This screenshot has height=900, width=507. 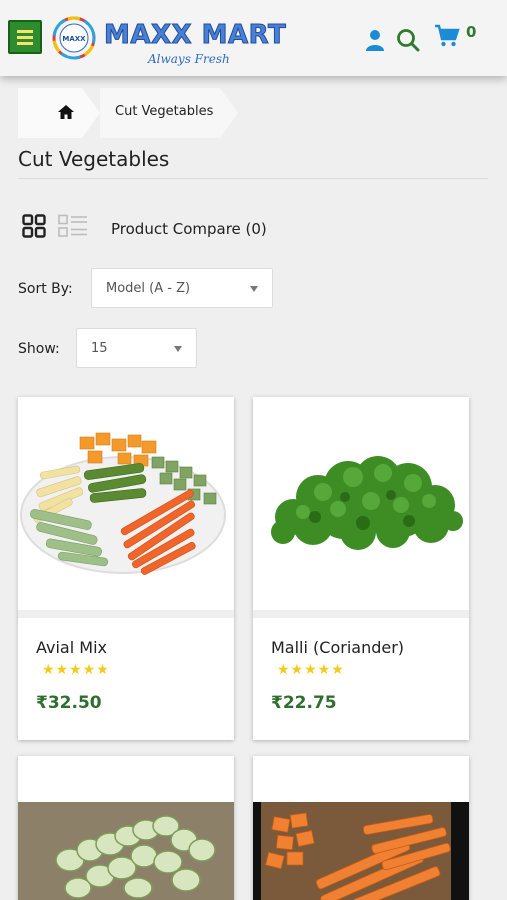 What do you see at coordinates (69, 703) in the screenshot?
I see `product-price: ₹32.50` at bounding box center [69, 703].